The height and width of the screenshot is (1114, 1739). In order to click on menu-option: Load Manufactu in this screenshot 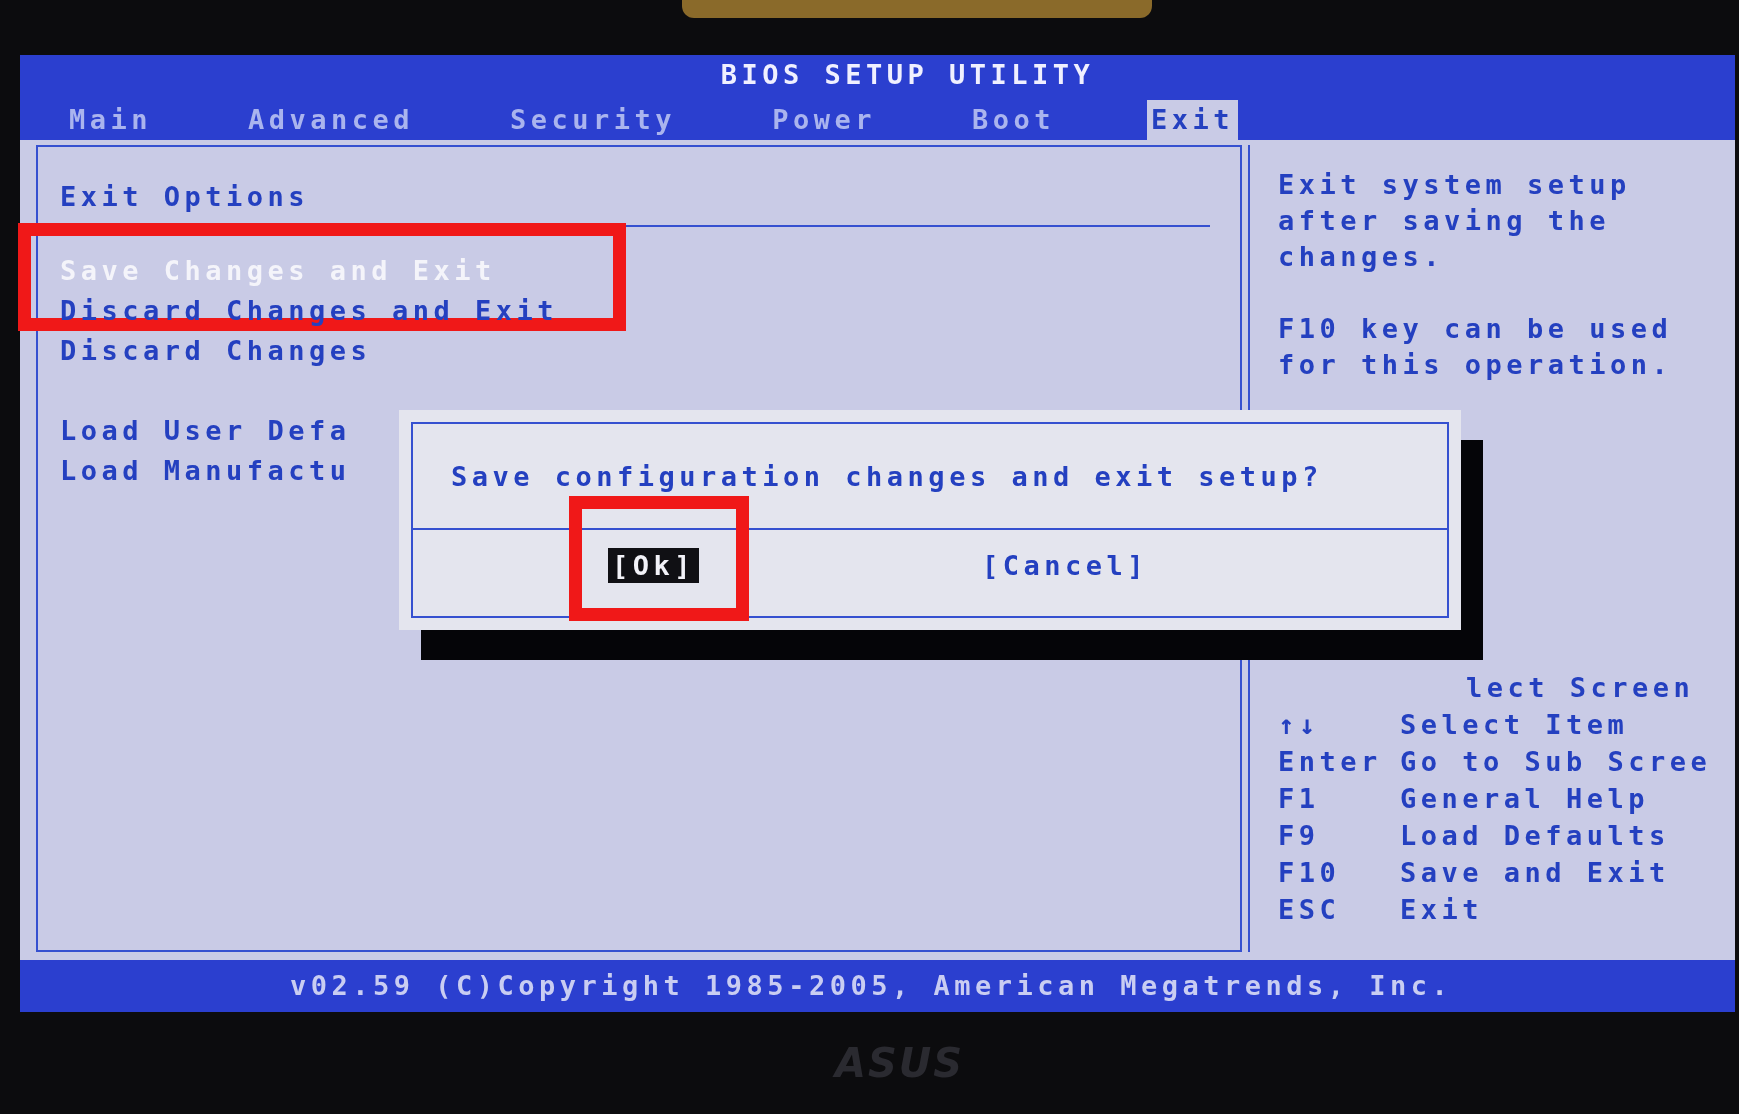, I will do `click(205, 470)`.